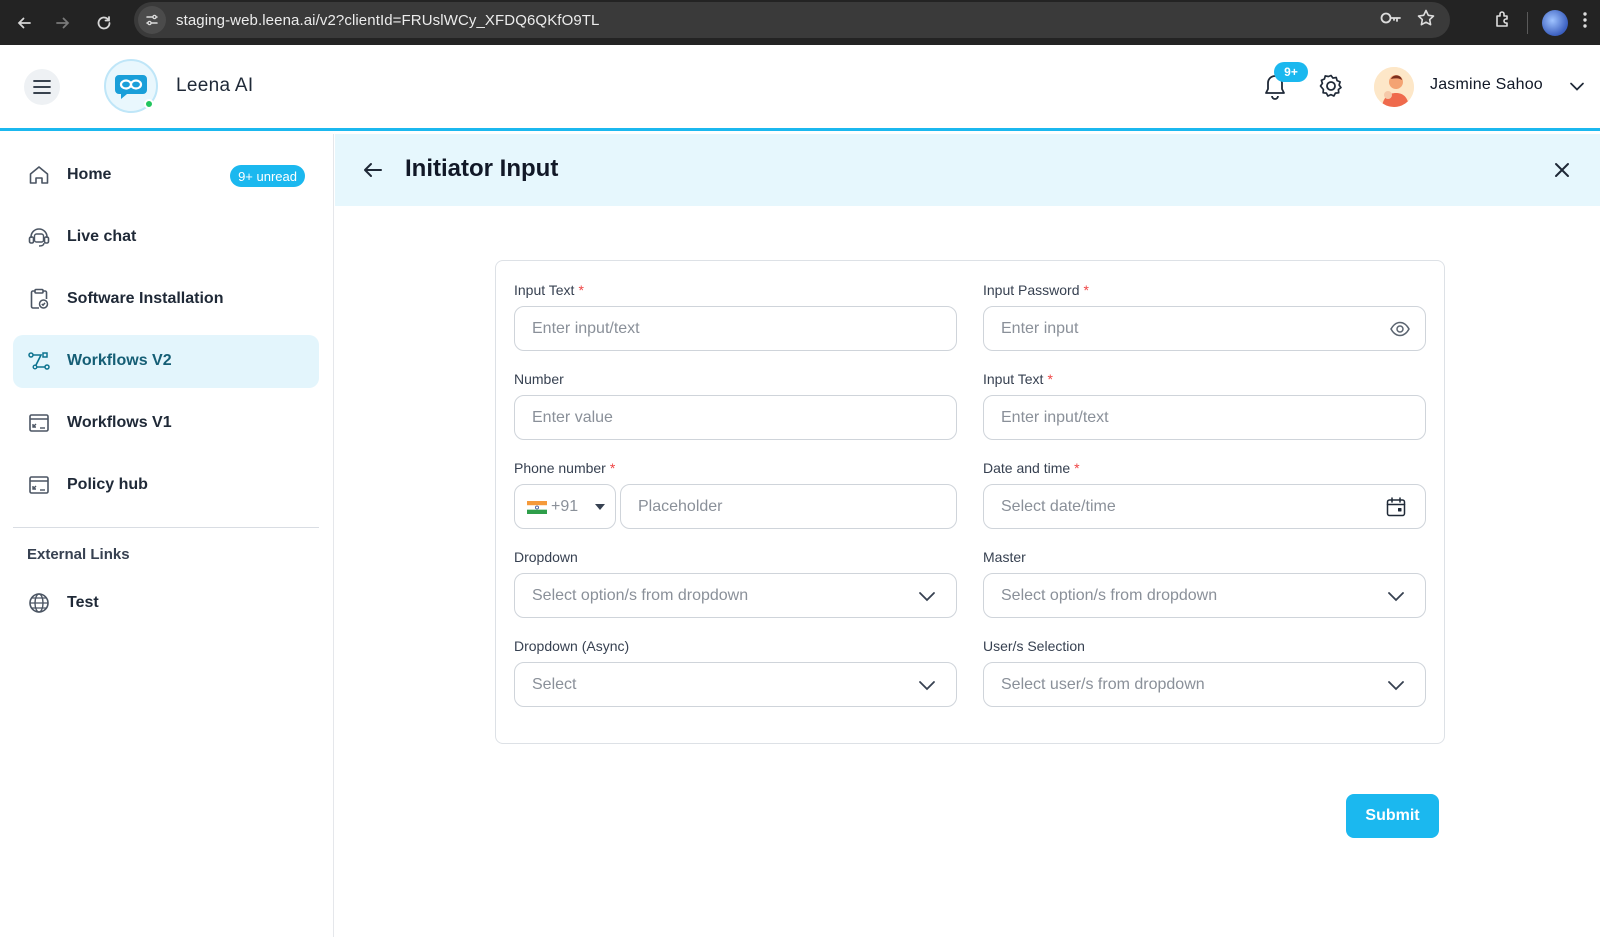 Image resolution: width=1600 pixels, height=937 pixels. What do you see at coordinates (166, 603) in the screenshot?
I see `sidebar-item-test: Test` at bounding box center [166, 603].